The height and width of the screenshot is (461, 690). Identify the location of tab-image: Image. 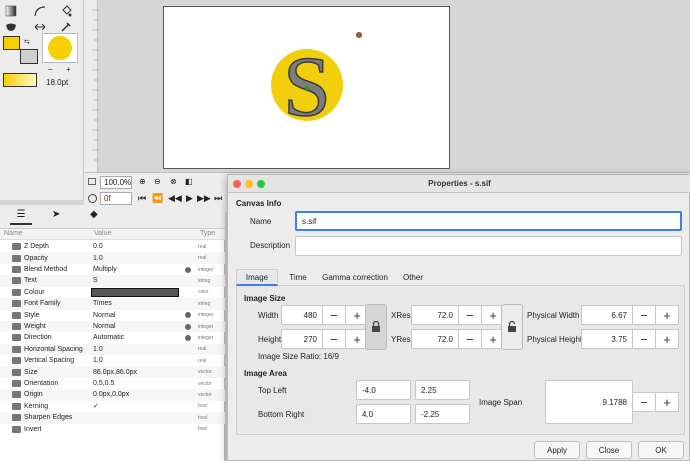
(257, 277).